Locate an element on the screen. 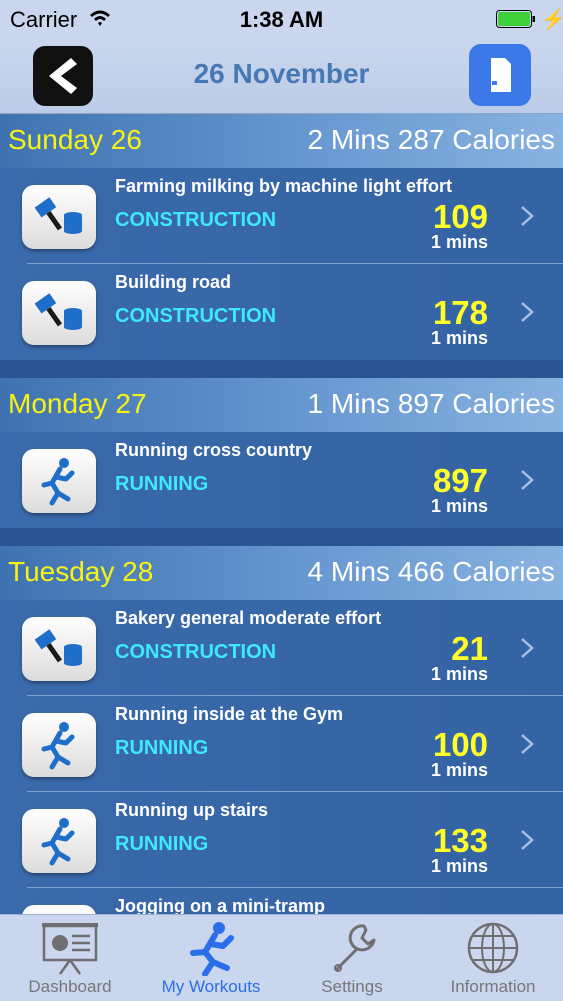 Image resolution: width=563 pixels, height=1001 pixels. tab-settings: Settings is located at coordinates (352, 958).